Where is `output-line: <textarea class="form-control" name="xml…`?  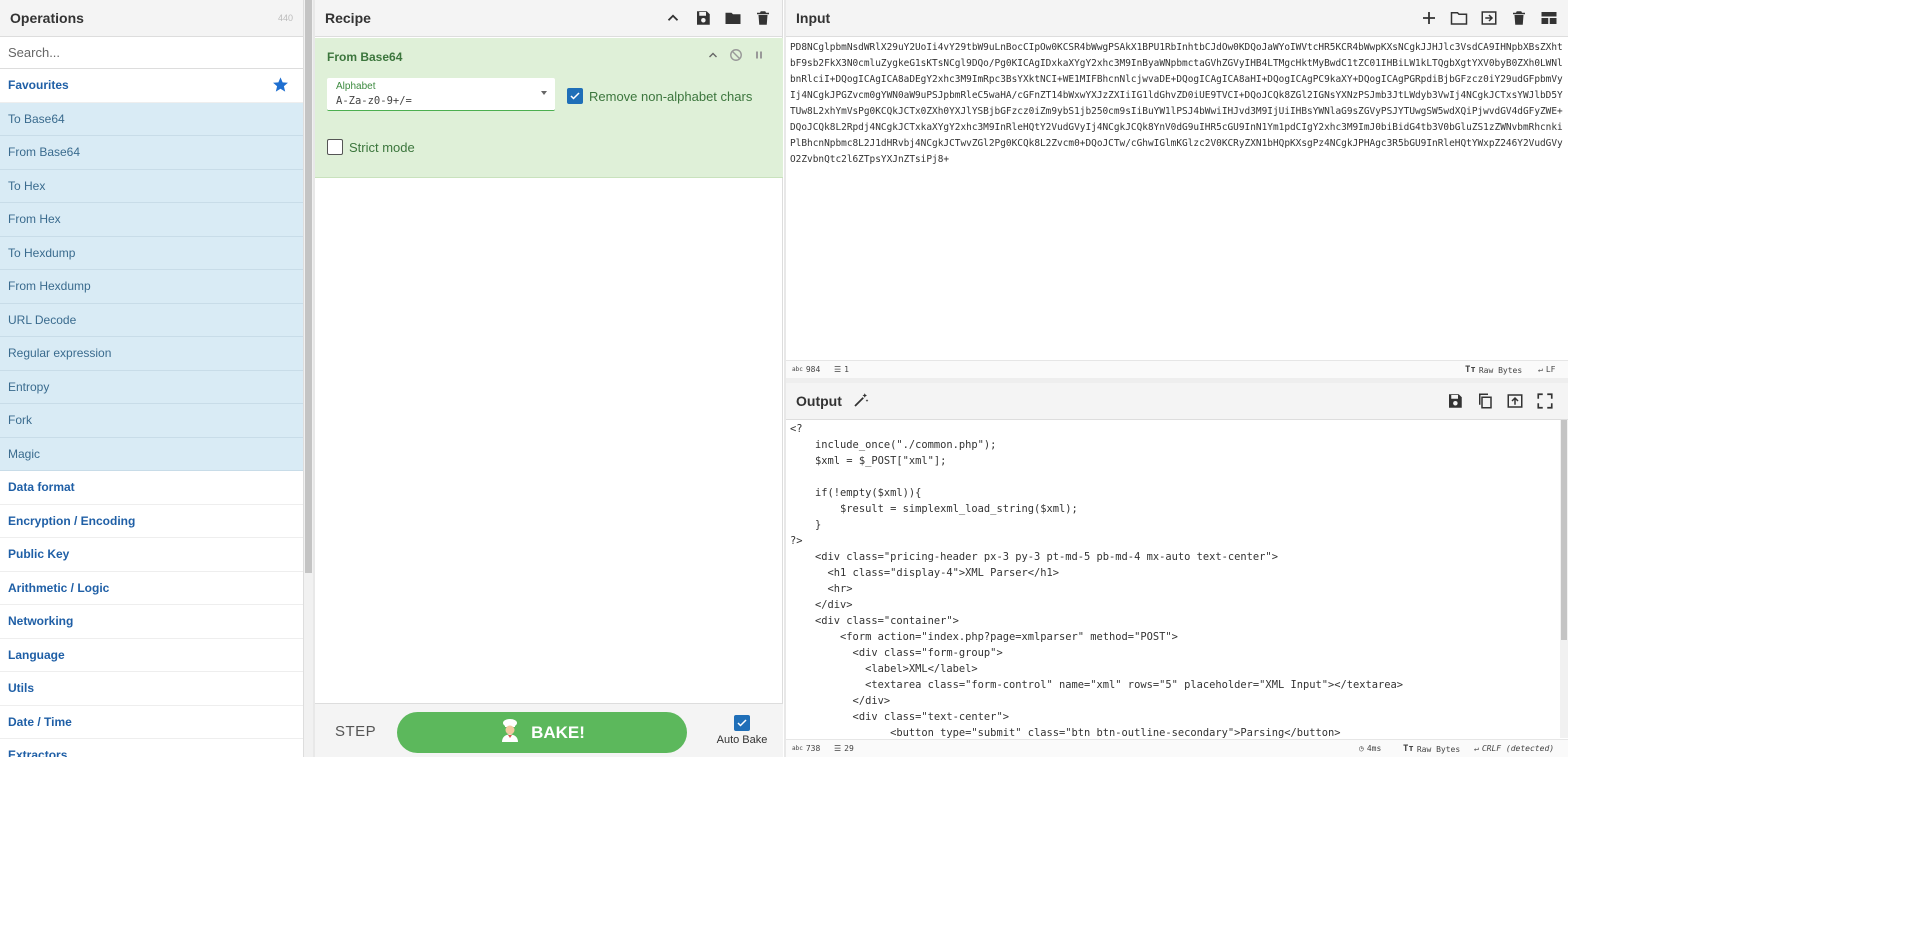 output-line: <textarea class="form-control" name="xml… is located at coordinates (1097, 685).